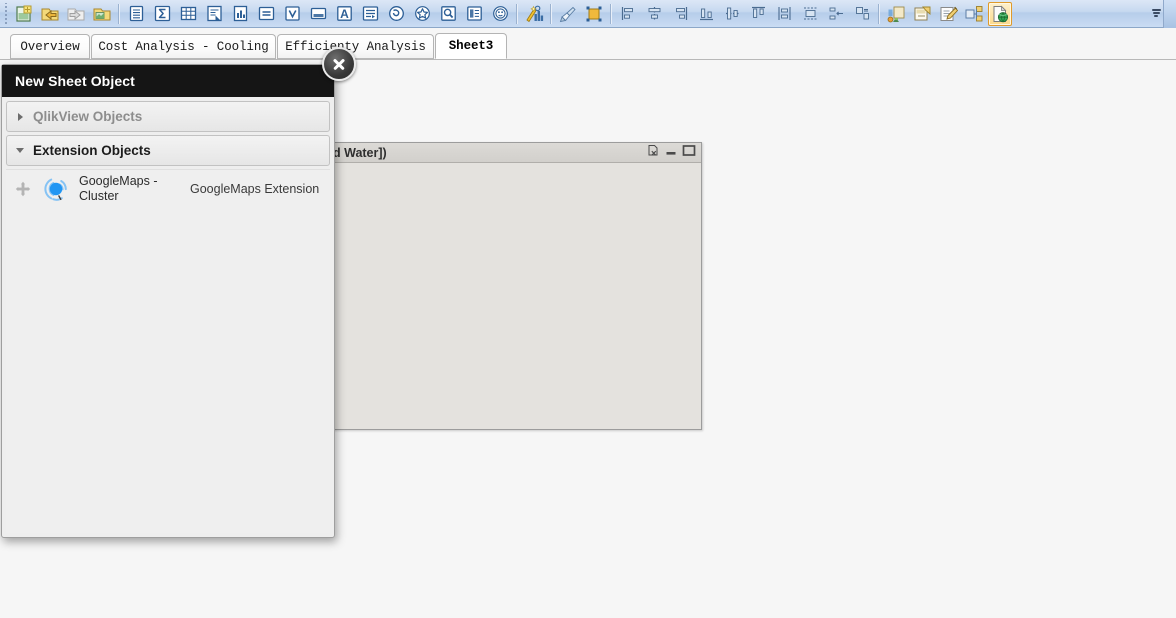 The image size is (1176, 618). What do you see at coordinates (1169, 14) in the screenshot?
I see `toolbar-right-cap` at bounding box center [1169, 14].